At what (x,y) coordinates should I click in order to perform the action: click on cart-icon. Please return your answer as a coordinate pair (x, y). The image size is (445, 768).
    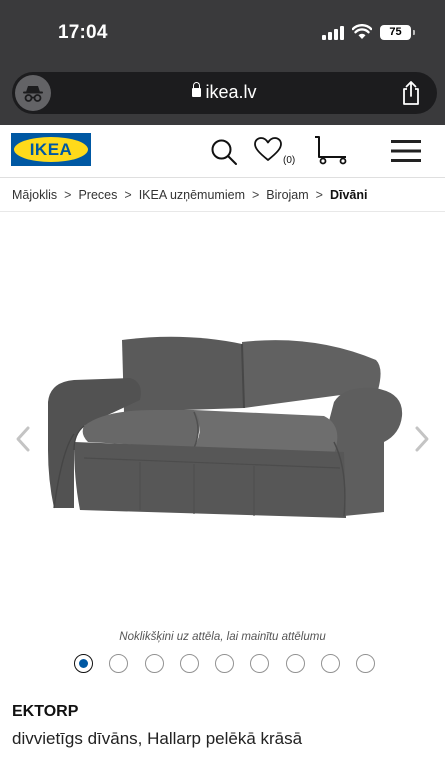
    Looking at the image, I should click on (331, 150).